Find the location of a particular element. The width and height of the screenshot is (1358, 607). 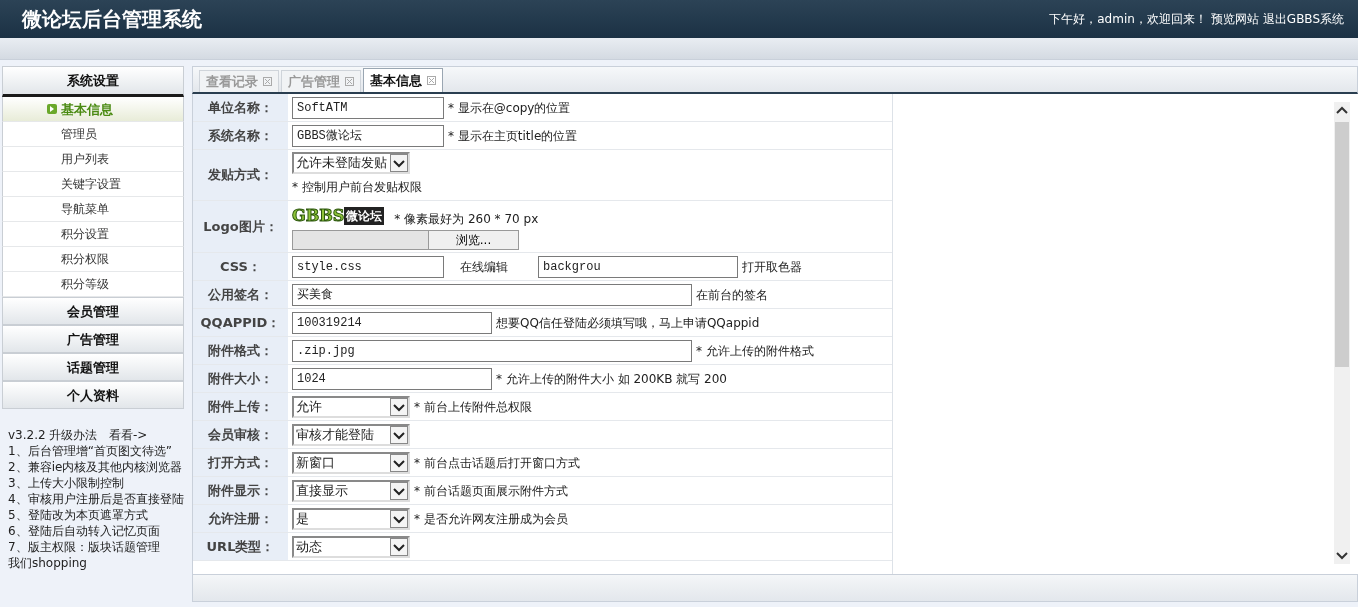

note-line: 4、审核用户注册后是否直接登陆 is located at coordinates (96, 499).